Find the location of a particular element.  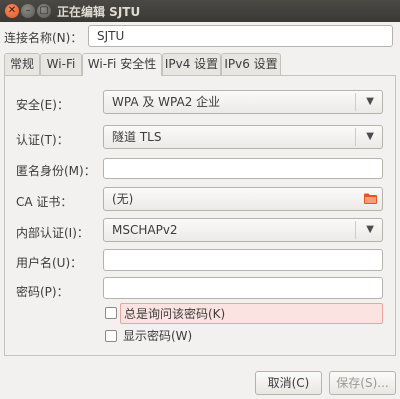

show-password-checkbox is located at coordinates (111, 336).